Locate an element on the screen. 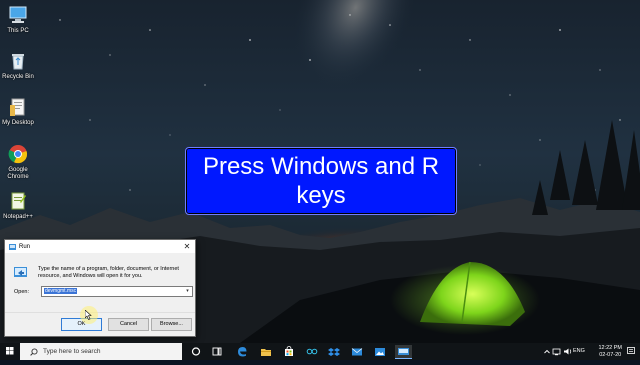 This screenshot has width=640, height=365. start-button is located at coordinates (10, 351).